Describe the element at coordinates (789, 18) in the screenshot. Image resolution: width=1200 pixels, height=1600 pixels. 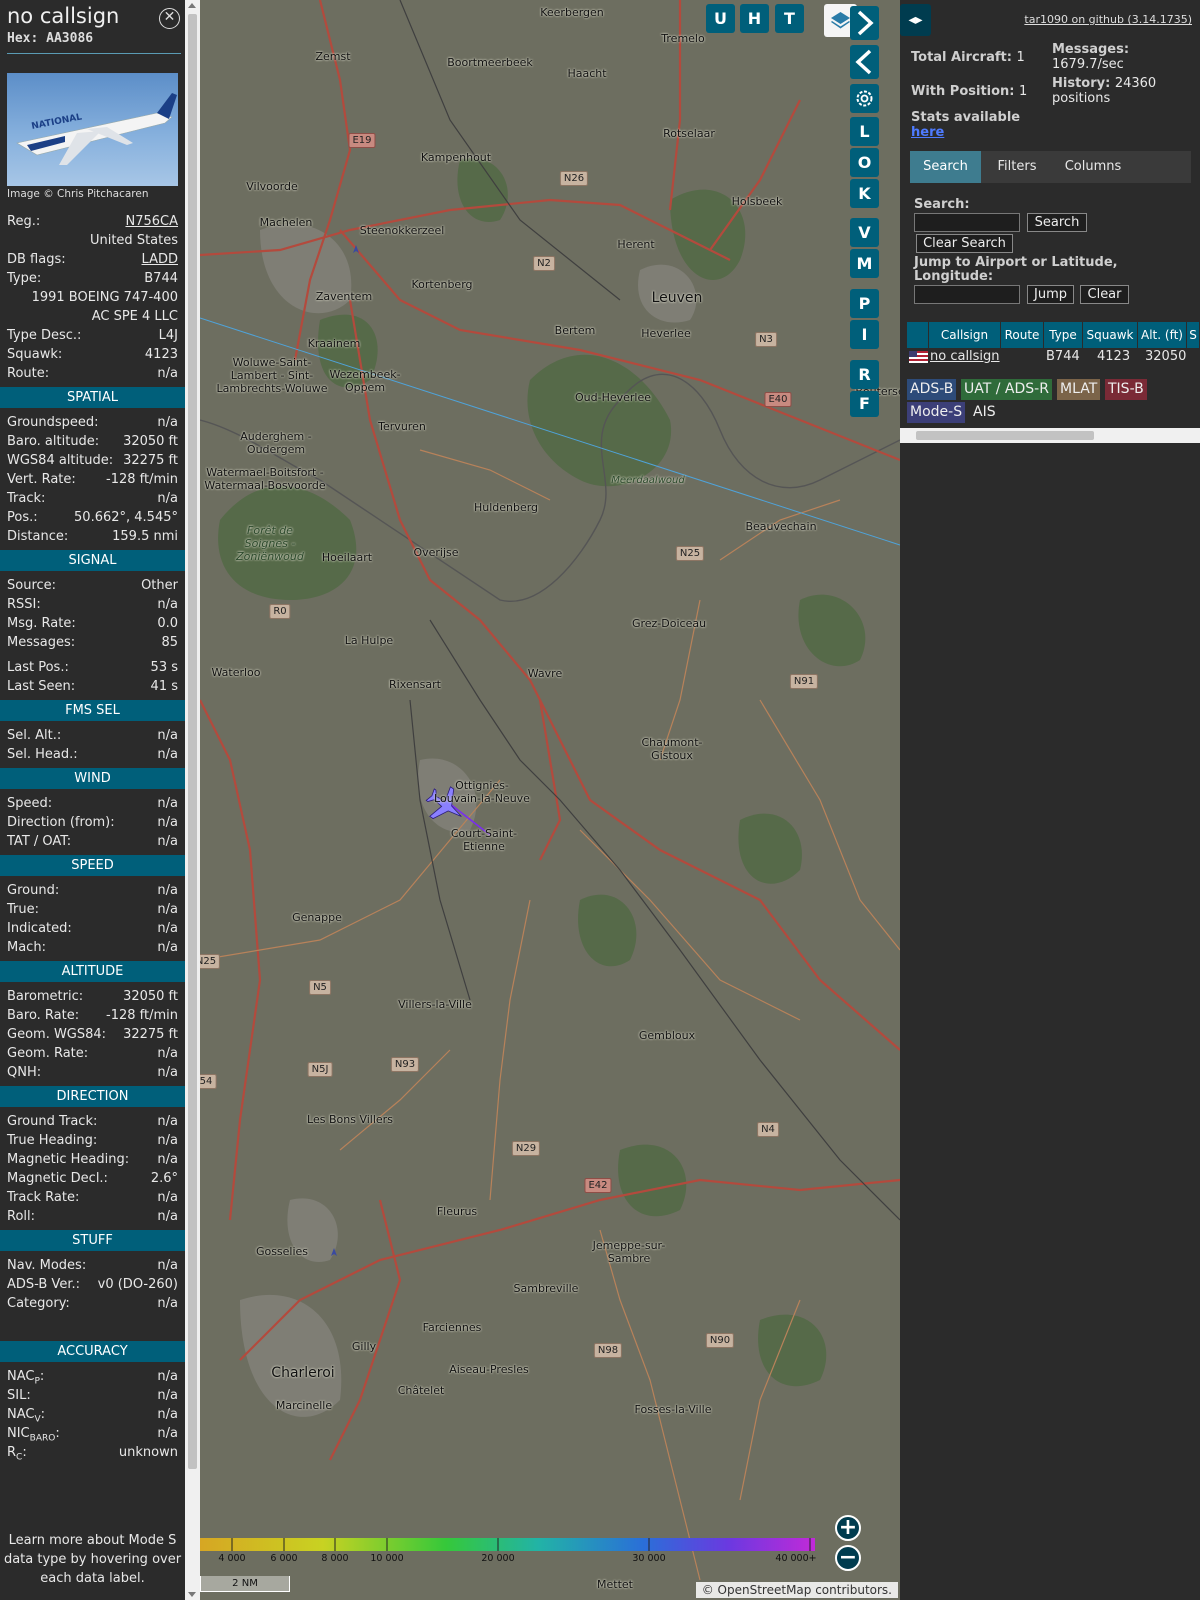
I see `button-t: T` at that location.